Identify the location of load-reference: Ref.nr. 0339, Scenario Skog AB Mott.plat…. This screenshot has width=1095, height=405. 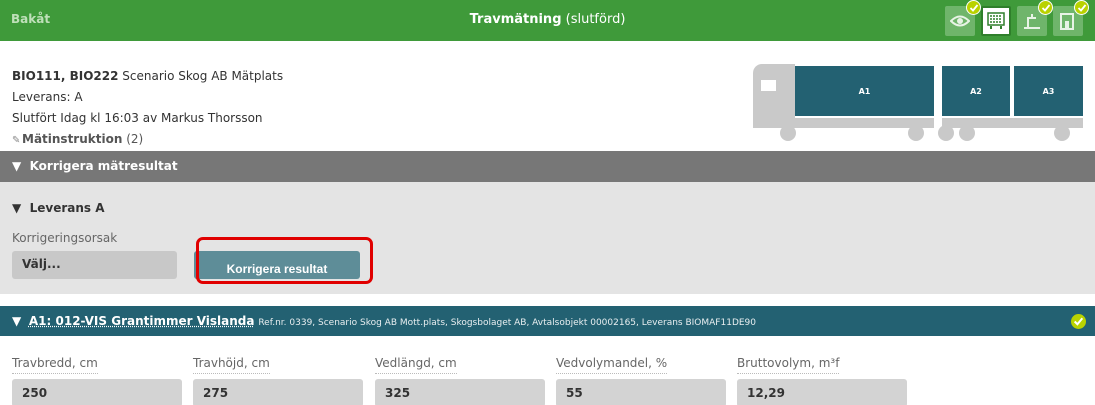
(507, 323).